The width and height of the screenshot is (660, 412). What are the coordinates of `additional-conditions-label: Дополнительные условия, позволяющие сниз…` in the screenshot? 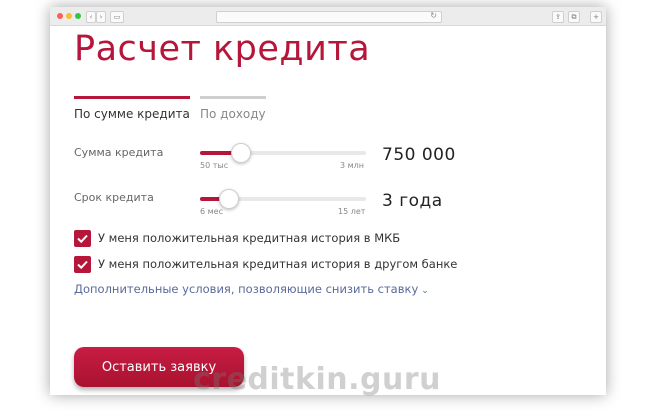 It's located at (246, 289).